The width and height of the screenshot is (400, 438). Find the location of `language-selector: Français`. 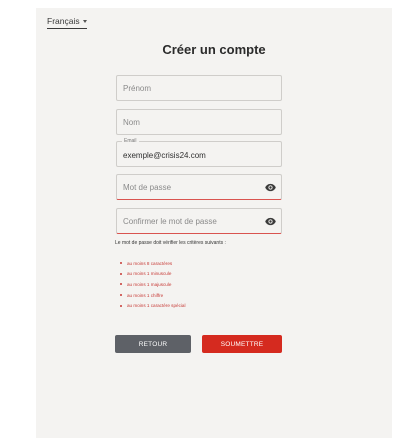

language-selector: Français is located at coordinates (67, 22).